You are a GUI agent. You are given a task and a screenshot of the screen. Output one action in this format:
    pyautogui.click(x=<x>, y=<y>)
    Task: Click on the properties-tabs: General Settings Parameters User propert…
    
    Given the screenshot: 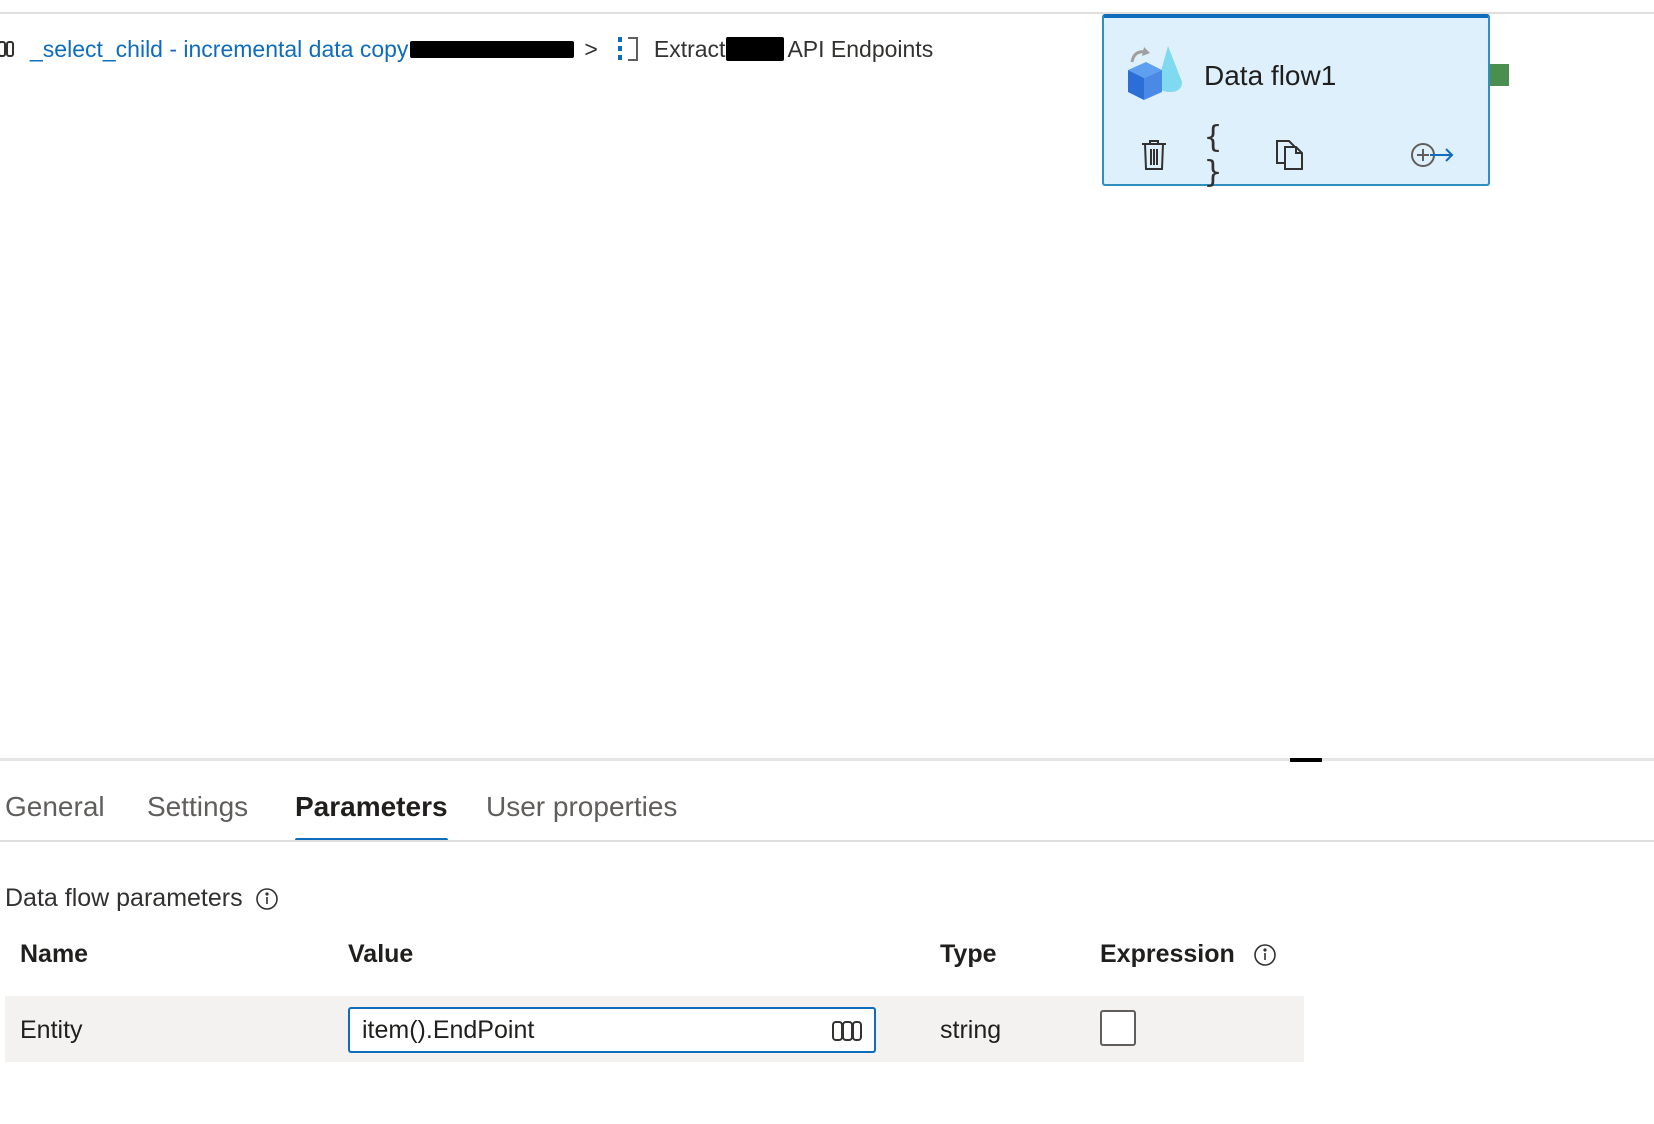 What is the action you would take?
    pyautogui.click(x=827, y=814)
    